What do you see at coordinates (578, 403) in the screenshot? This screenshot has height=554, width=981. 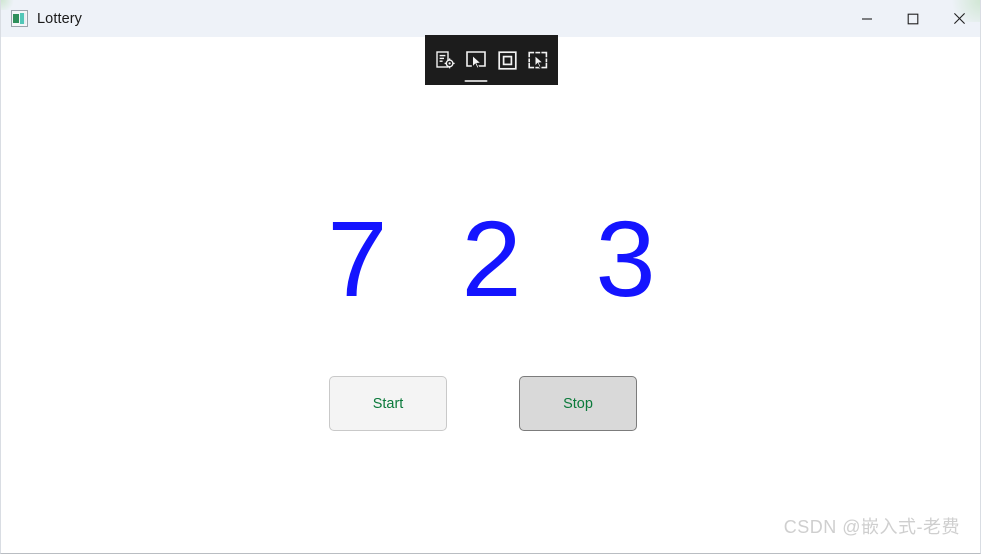 I see `stop-button: Stop` at bounding box center [578, 403].